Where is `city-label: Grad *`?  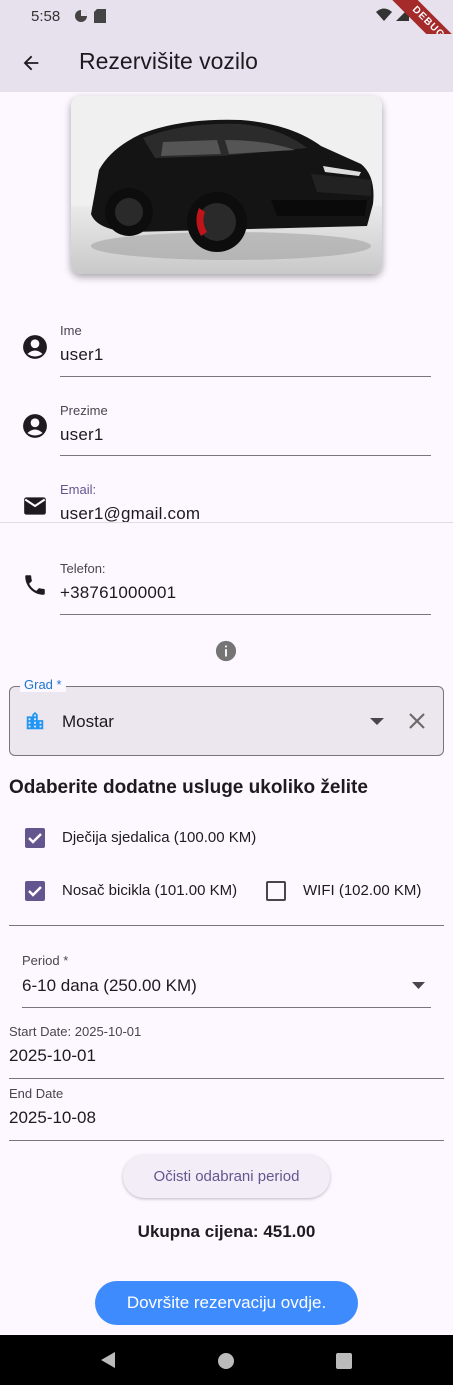 city-label: Grad * is located at coordinates (43, 684).